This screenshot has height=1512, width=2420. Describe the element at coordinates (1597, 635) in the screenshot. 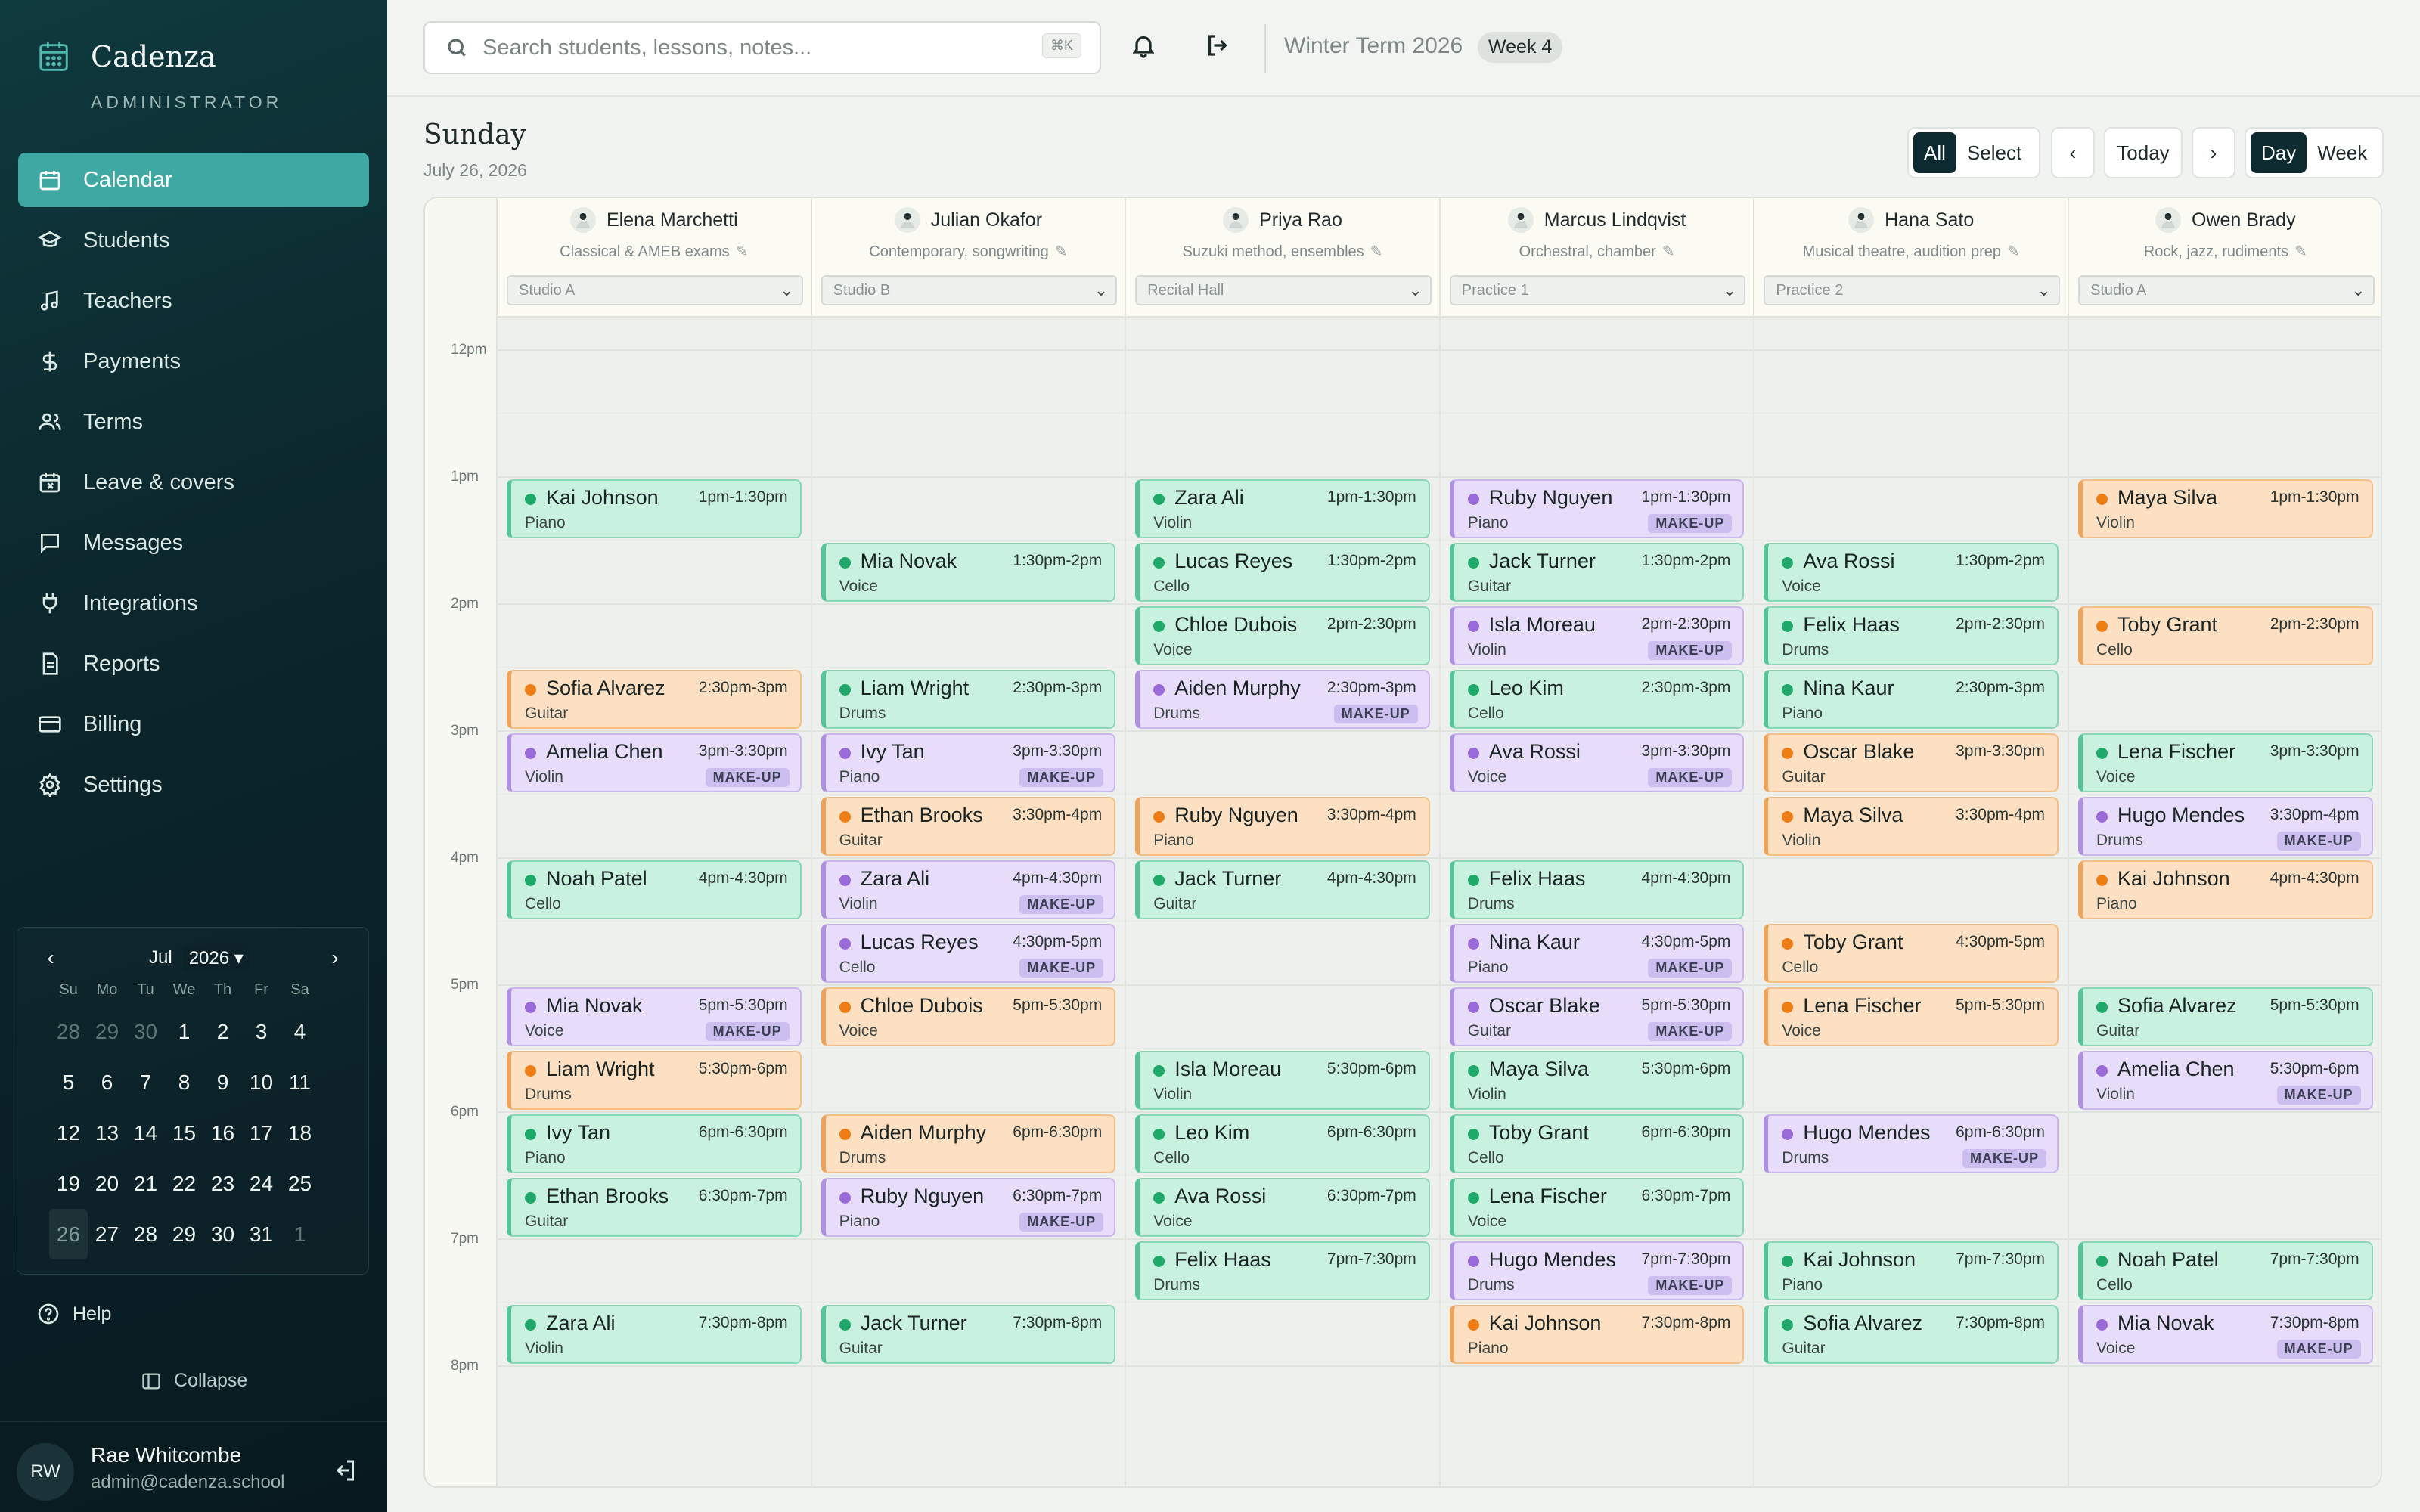

I see `lesson-event: Isla Moreau 2pm-2:30pm Violin MAKE-UP` at that location.